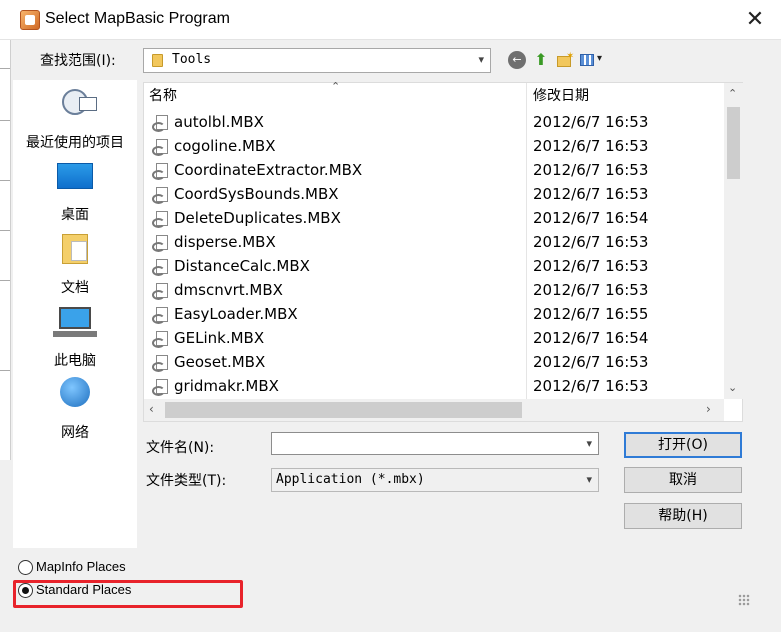 The width and height of the screenshot is (781, 632). What do you see at coordinates (137, 18) in the screenshot?
I see `window-title: Select MapBasic Program` at bounding box center [137, 18].